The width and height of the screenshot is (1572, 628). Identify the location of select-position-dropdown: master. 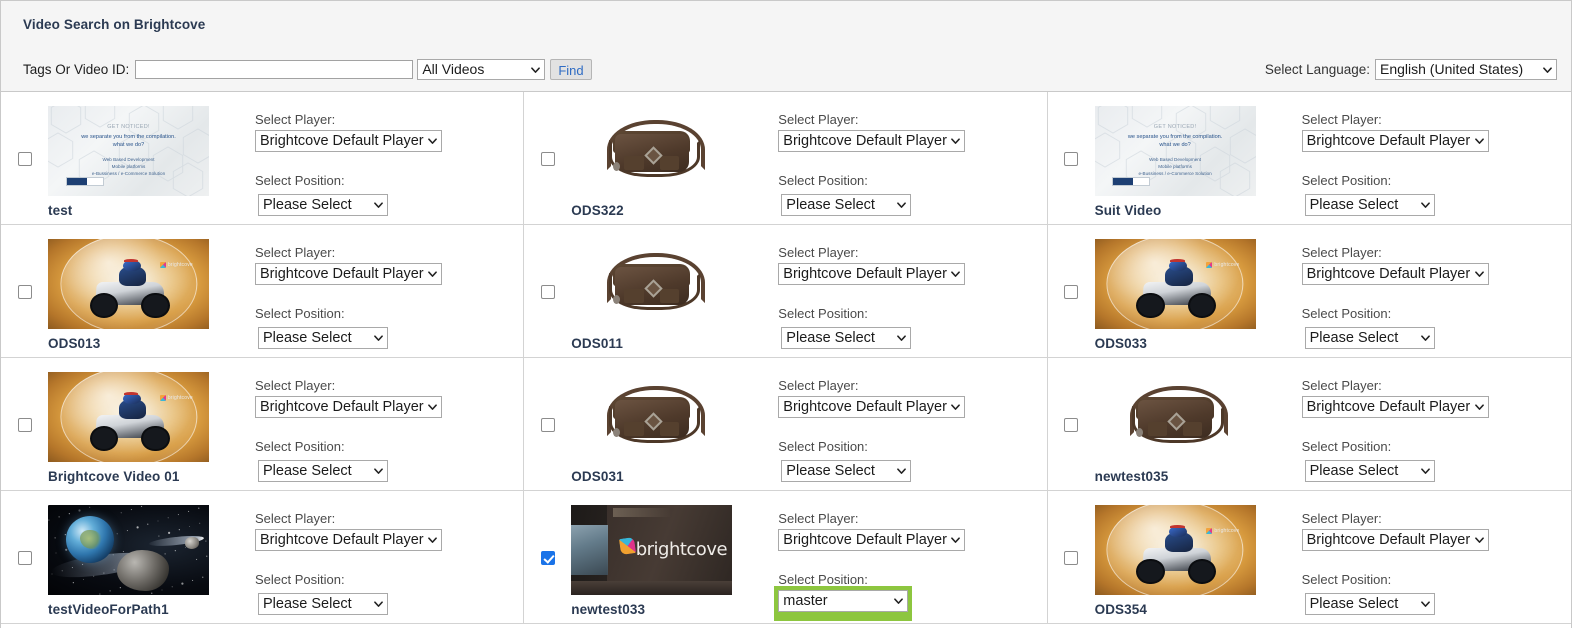
(843, 601).